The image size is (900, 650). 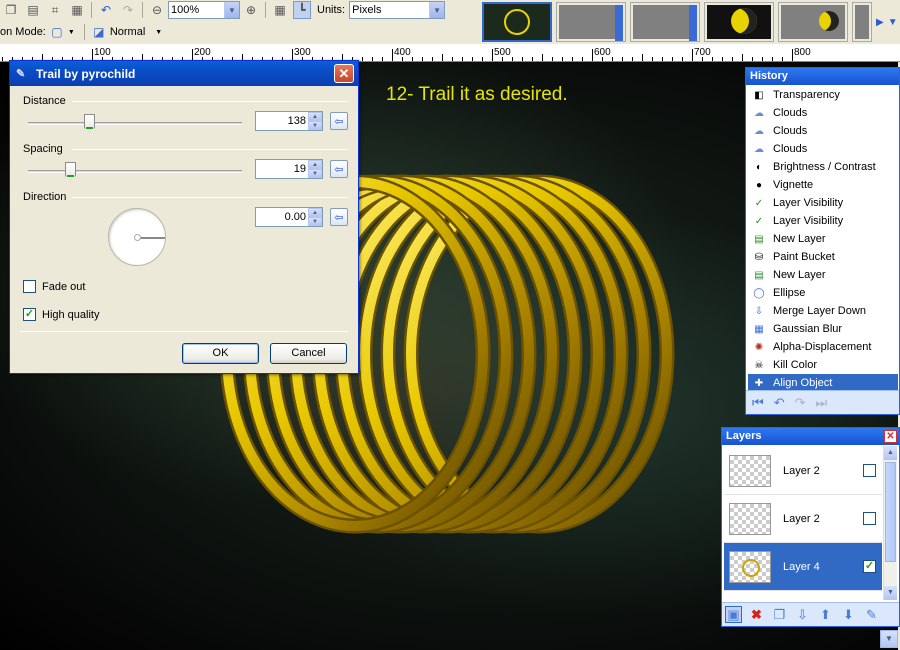 What do you see at coordinates (70, 172) in the screenshot?
I see `spacing-slider-handle` at bounding box center [70, 172].